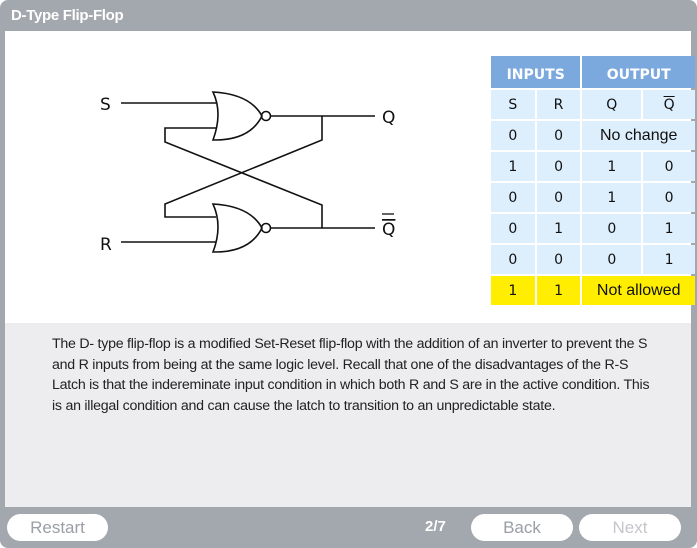 The width and height of the screenshot is (697, 548). I want to click on table-row: 0 0 1 0, so click(593, 197).